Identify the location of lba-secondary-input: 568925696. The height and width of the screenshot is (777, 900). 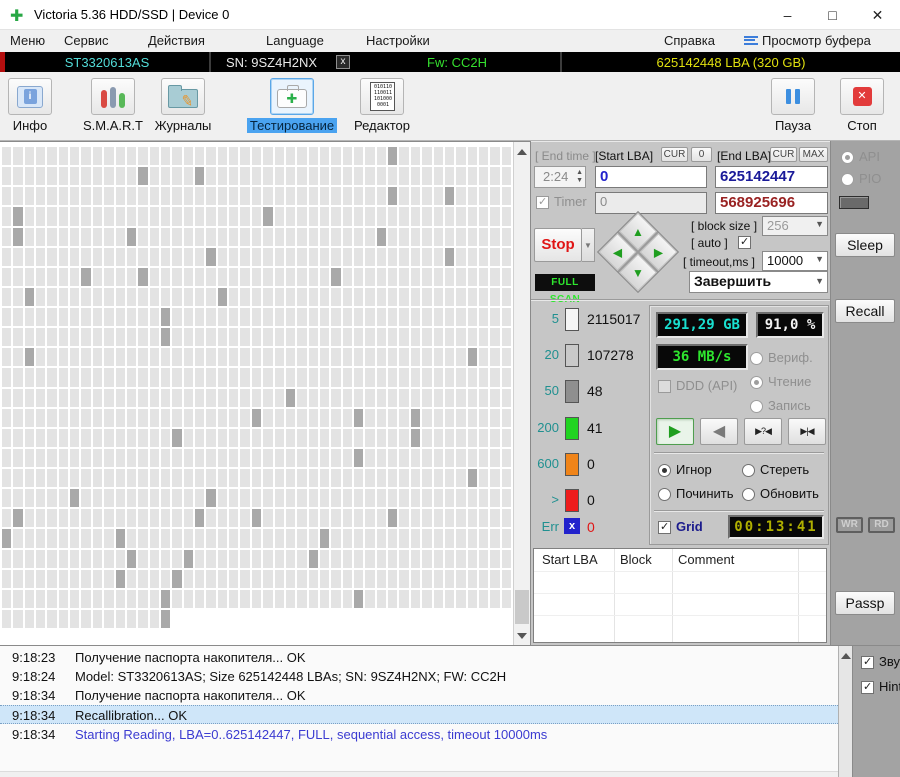
(771, 203).